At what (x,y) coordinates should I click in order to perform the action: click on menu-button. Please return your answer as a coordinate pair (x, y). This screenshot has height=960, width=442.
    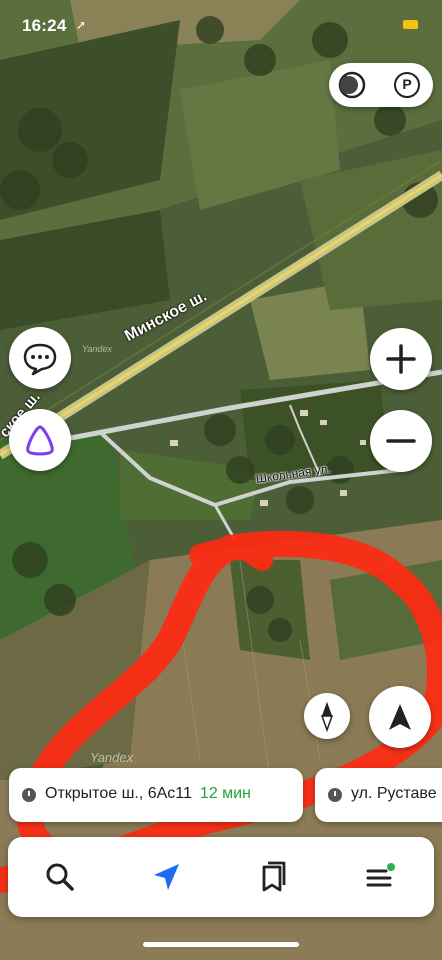
    Looking at the image, I should click on (380, 877).